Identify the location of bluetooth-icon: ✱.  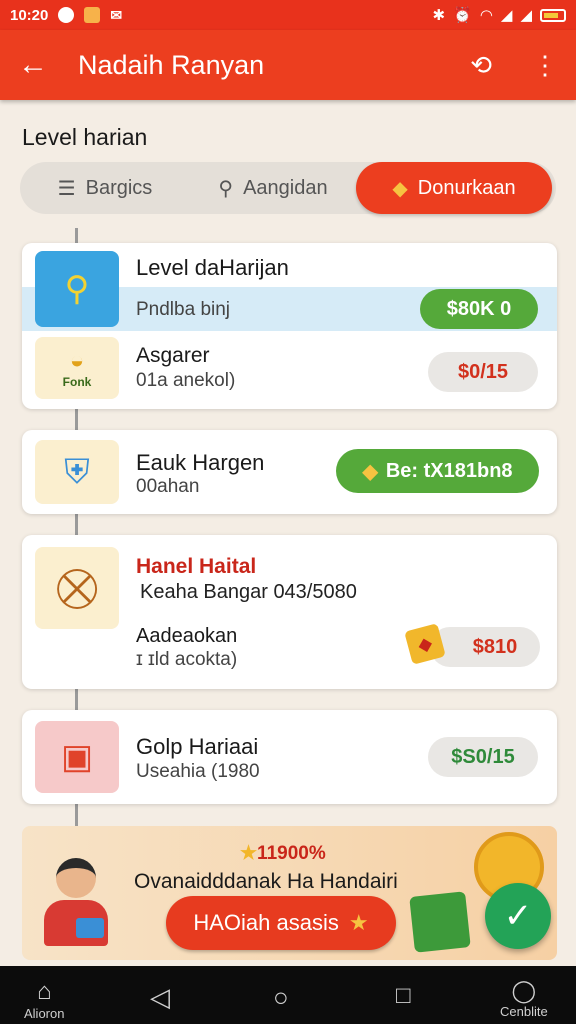
(439, 15).